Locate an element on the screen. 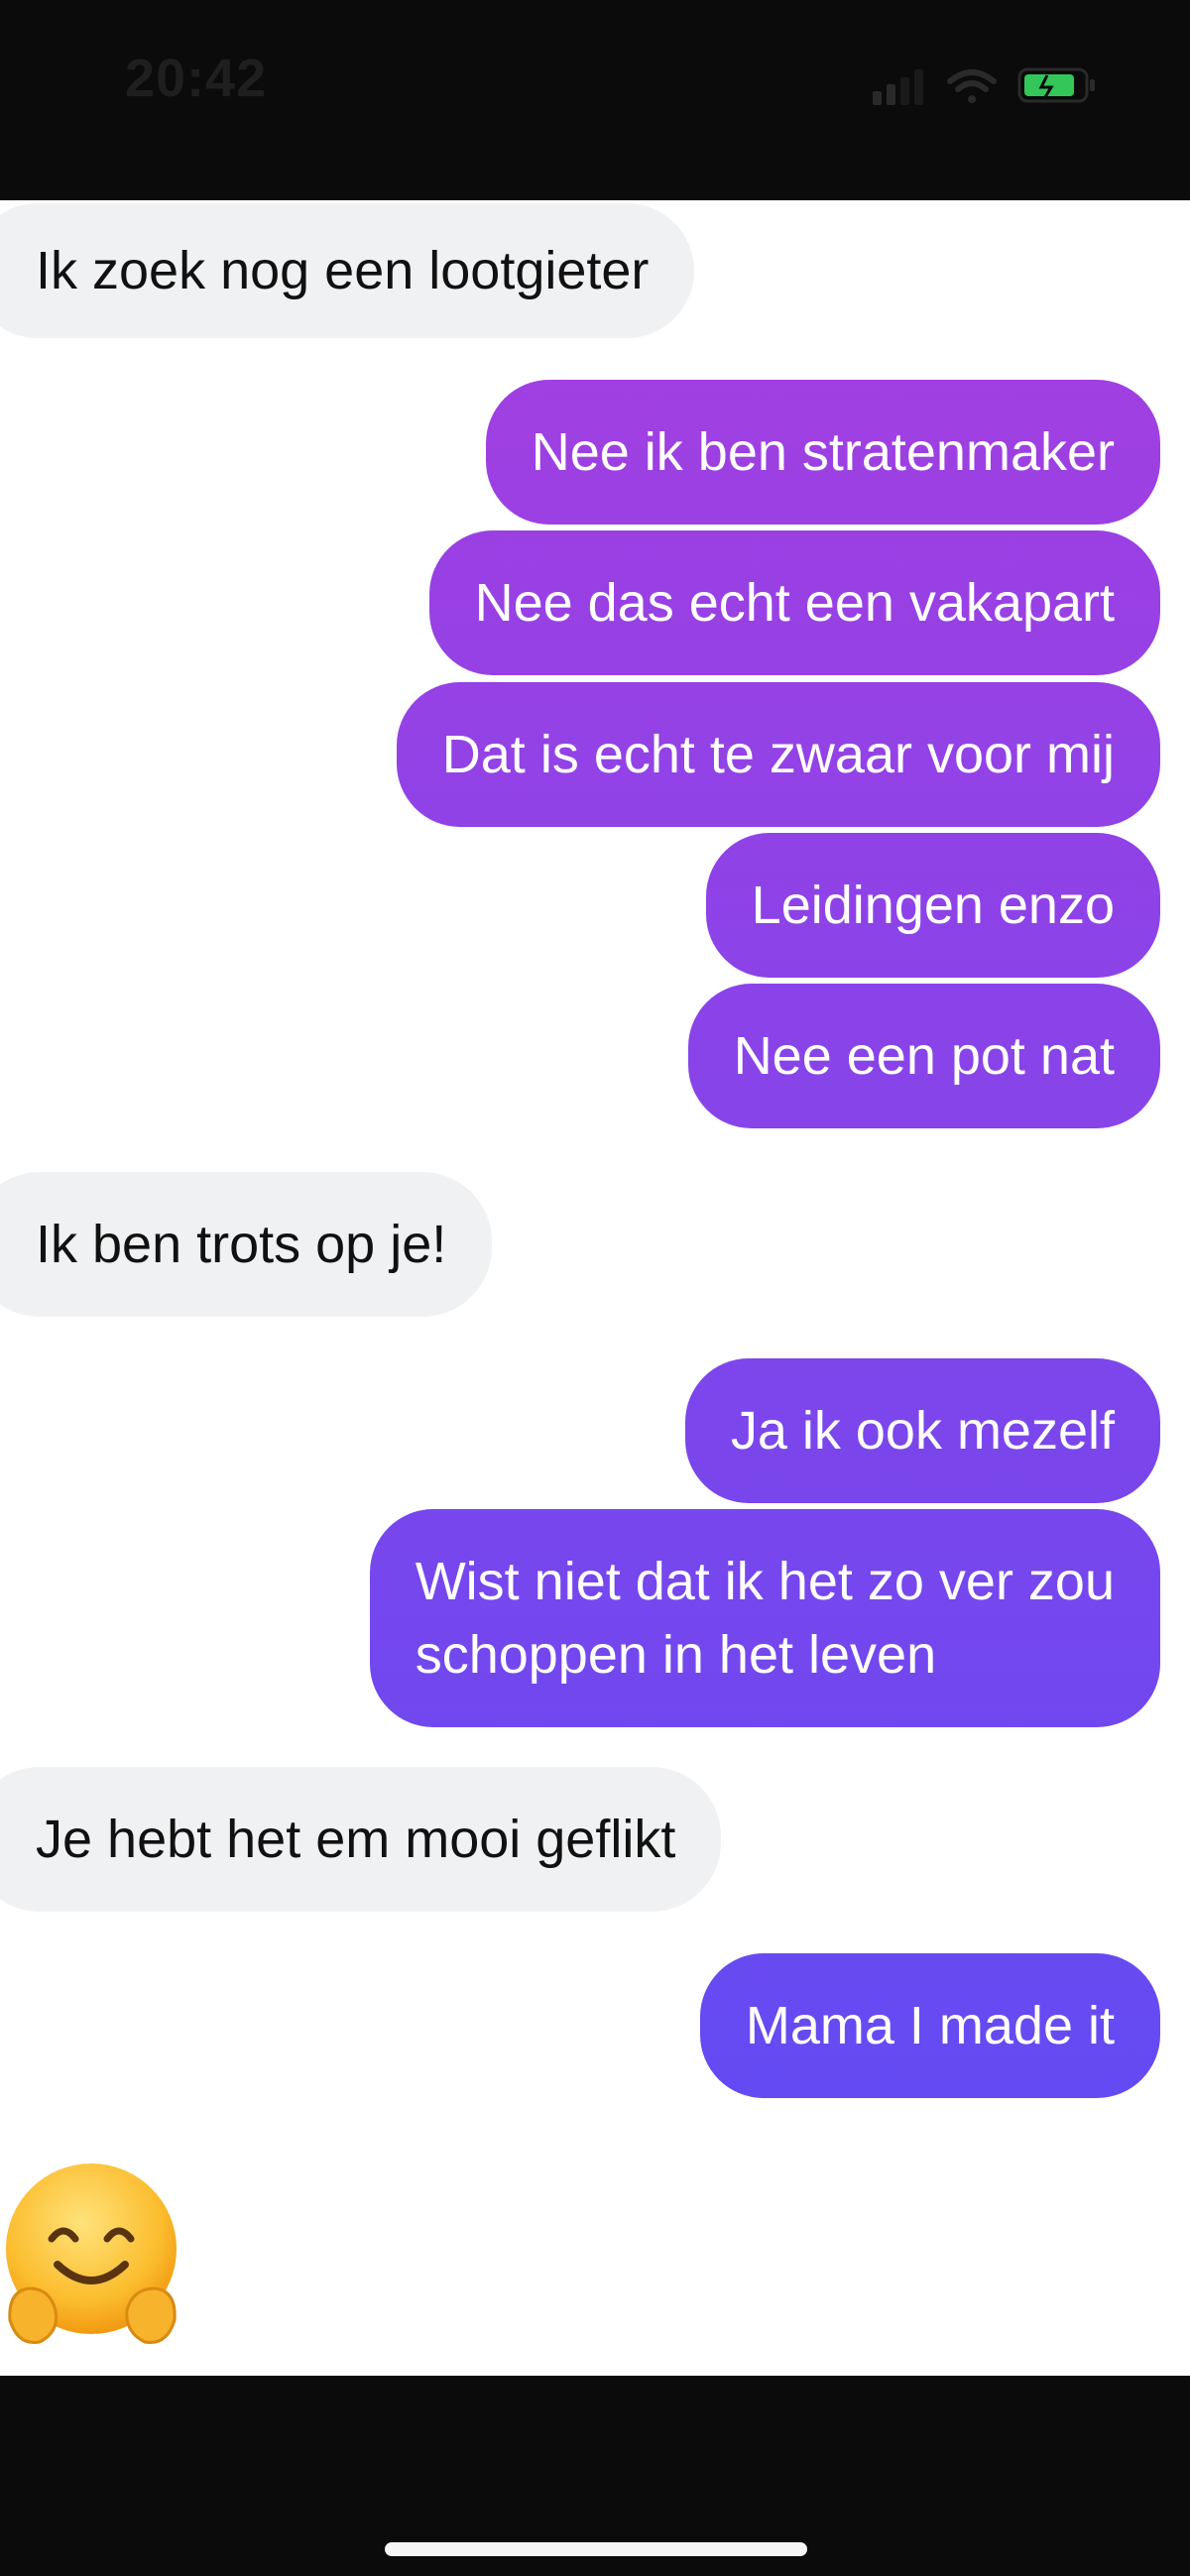 This screenshot has height=2576, width=1190. message-text: Ja ik ook mezelf is located at coordinates (922, 1431).